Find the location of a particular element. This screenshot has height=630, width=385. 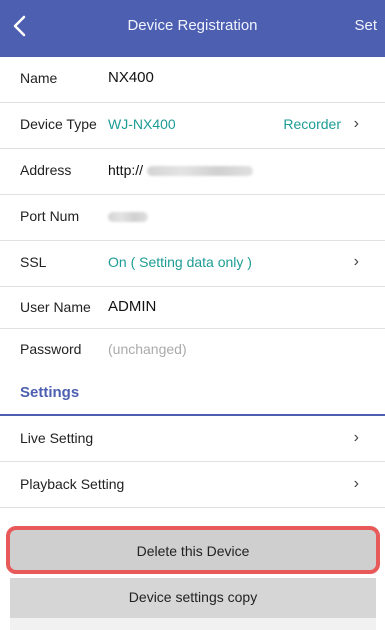

live-setting-label: Live Setting is located at coordinates (57, 438).